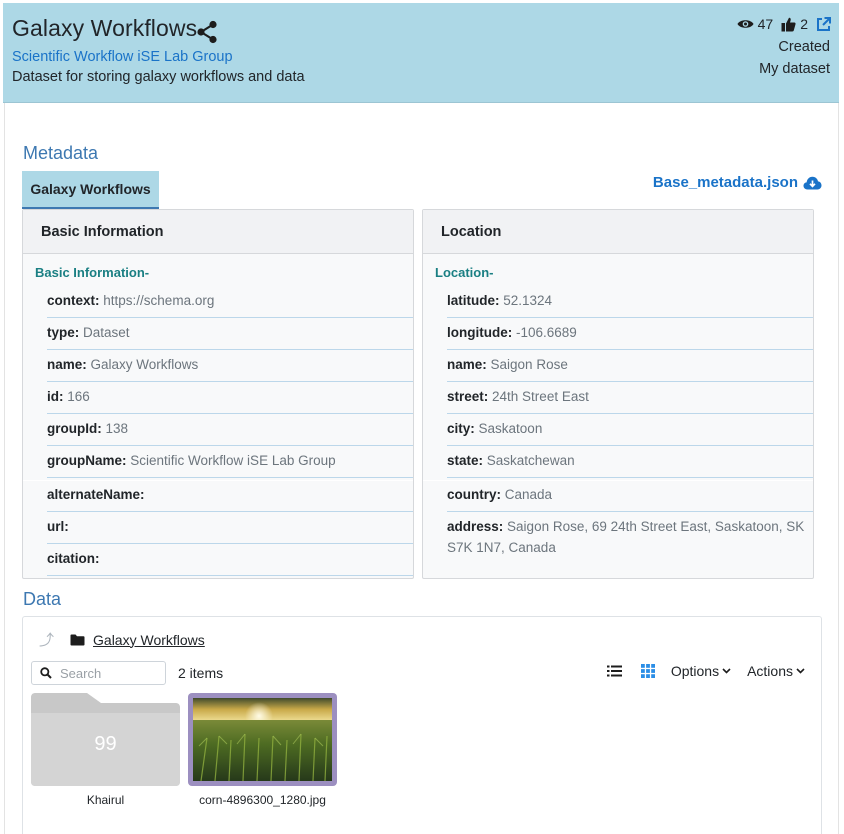  Describe the element at coordinates (90, 190) in the screenshot. I see `tab-galaxy-workflows: Galaxy Workflows` at that location.